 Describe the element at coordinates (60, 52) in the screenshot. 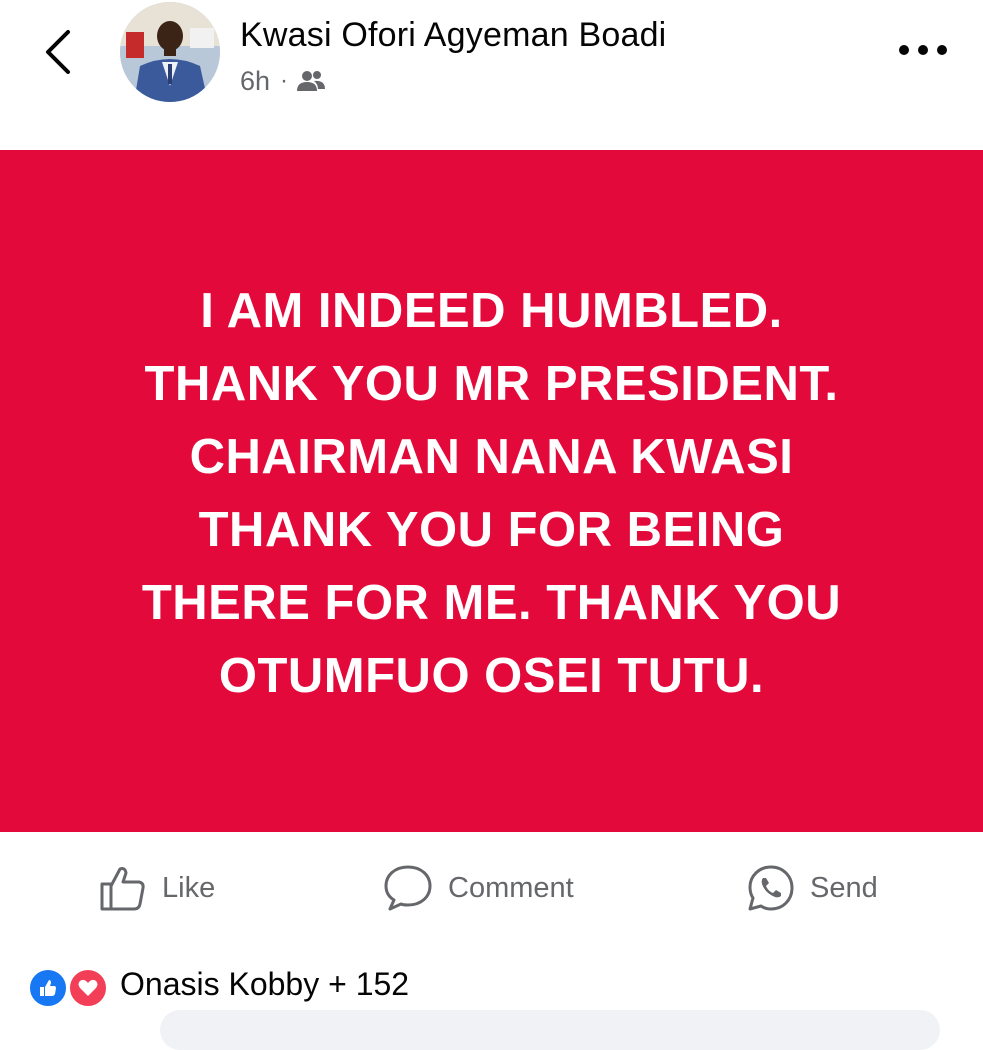

I see `back-arrow-icon` at that location.